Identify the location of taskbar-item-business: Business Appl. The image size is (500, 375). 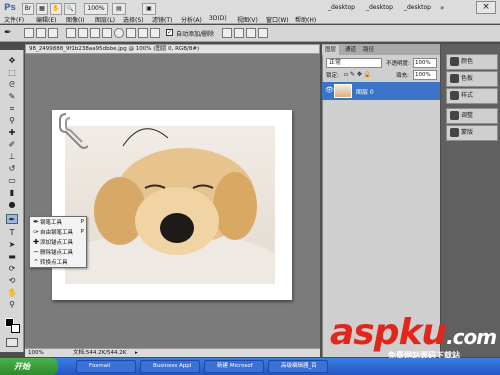
(170, 366).